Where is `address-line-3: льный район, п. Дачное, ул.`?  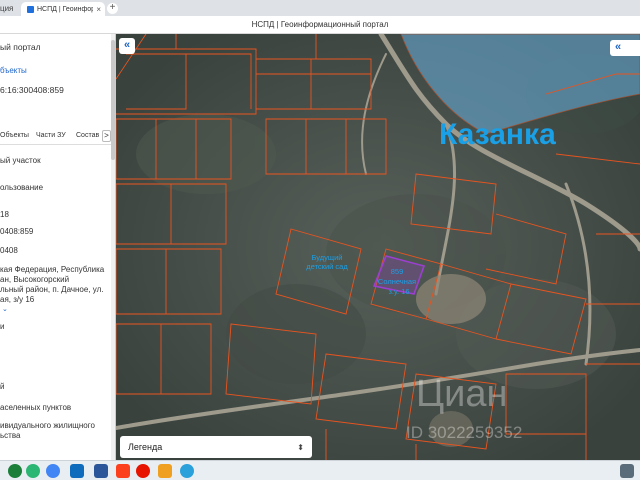
address-line-3: льный район, п. Дачное, ул. is located at coordinates (52, 289).